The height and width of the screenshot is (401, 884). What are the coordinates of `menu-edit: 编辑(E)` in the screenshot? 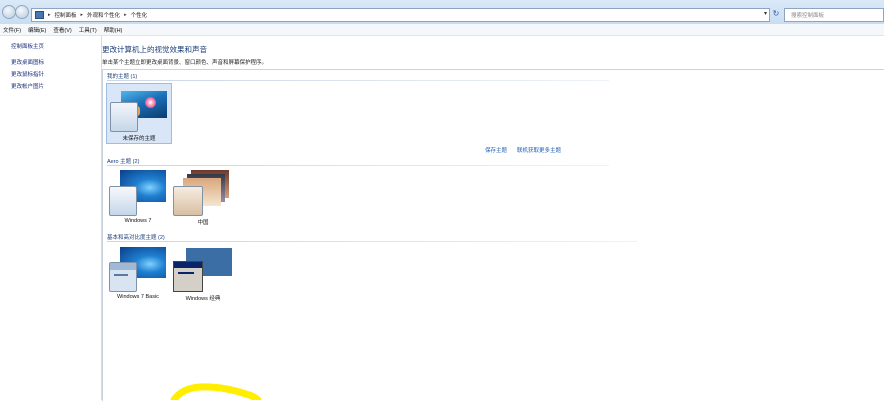 It's located at (37, 30).